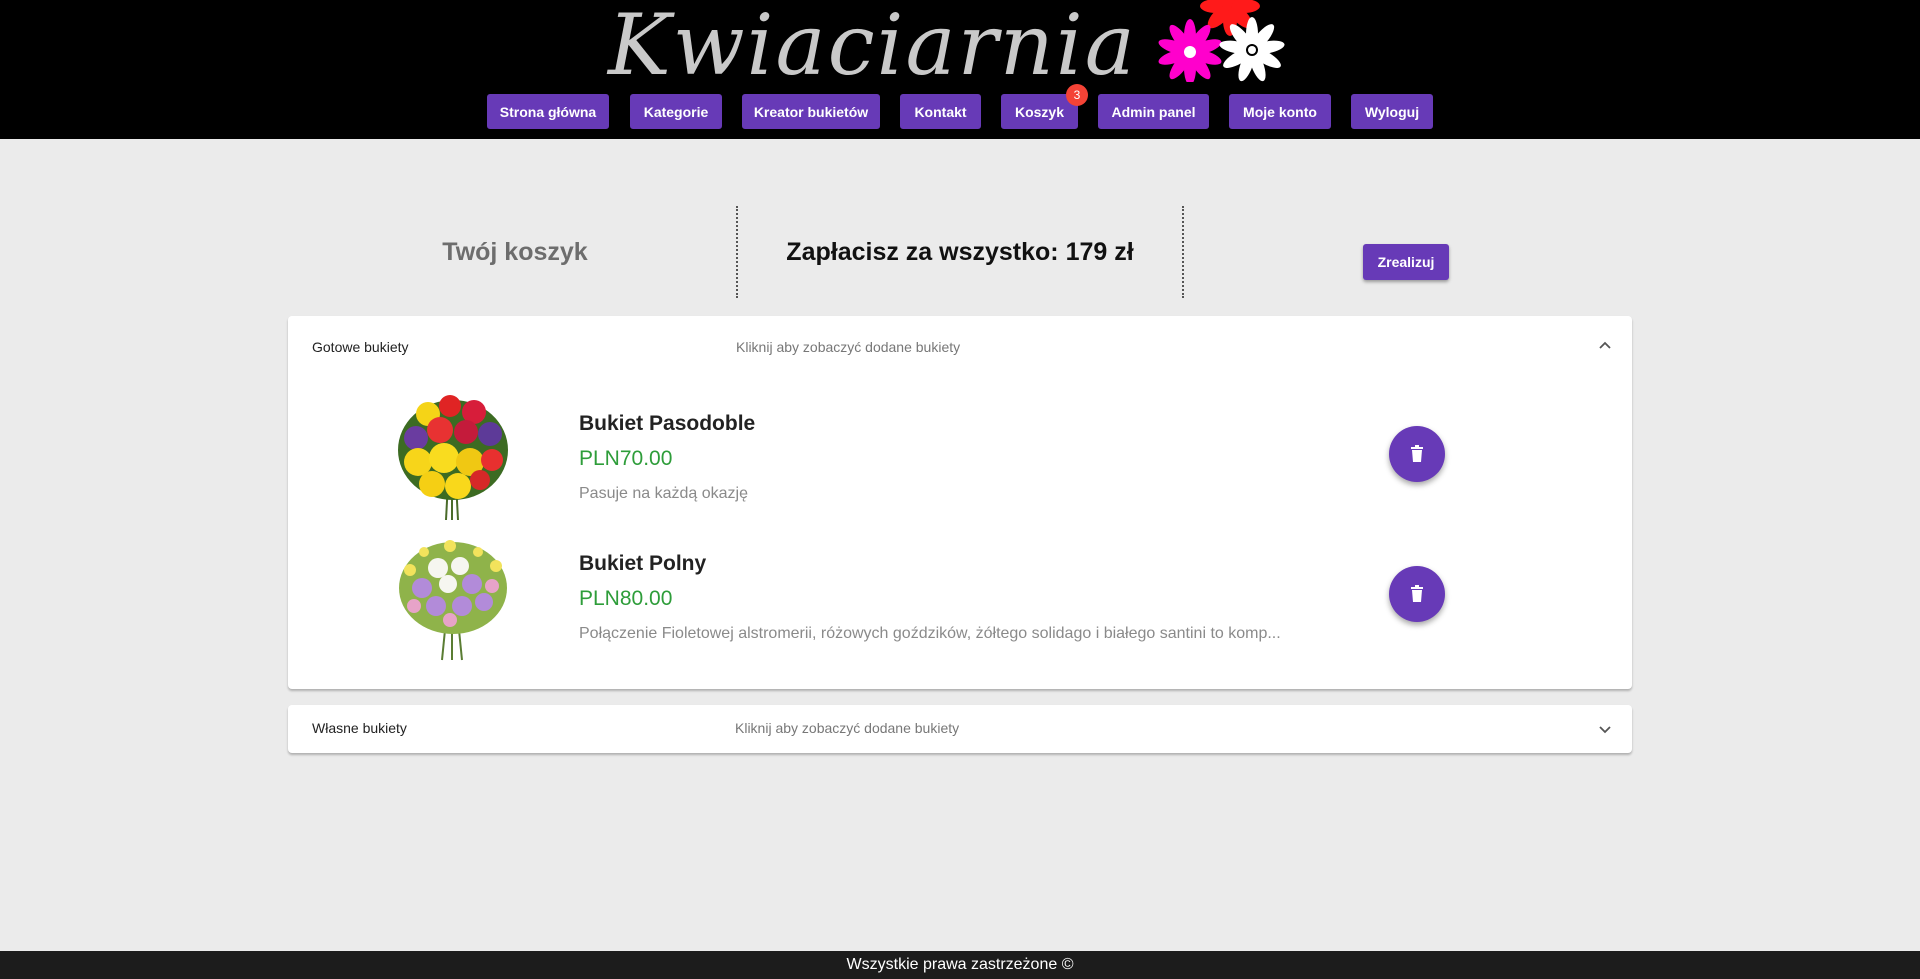 The image size is (1920, 979). Describe the element at coordinates (1221, 41) in the screenshot. I see `flowers-logo-icon` at that location.